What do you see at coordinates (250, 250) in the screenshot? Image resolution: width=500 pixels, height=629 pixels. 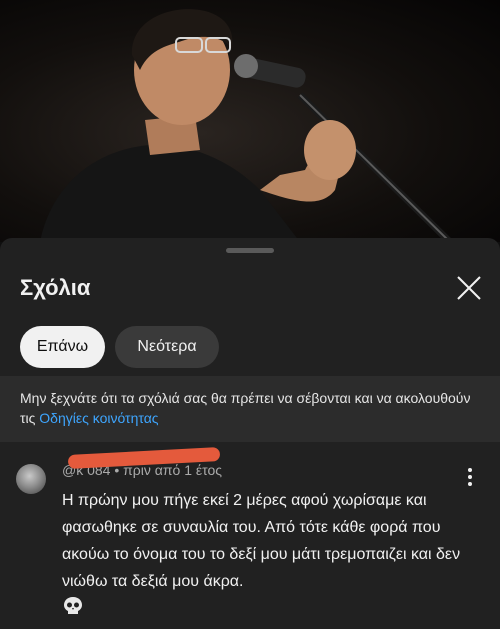 I see `drag-handle` at bounding box center [250, 250].